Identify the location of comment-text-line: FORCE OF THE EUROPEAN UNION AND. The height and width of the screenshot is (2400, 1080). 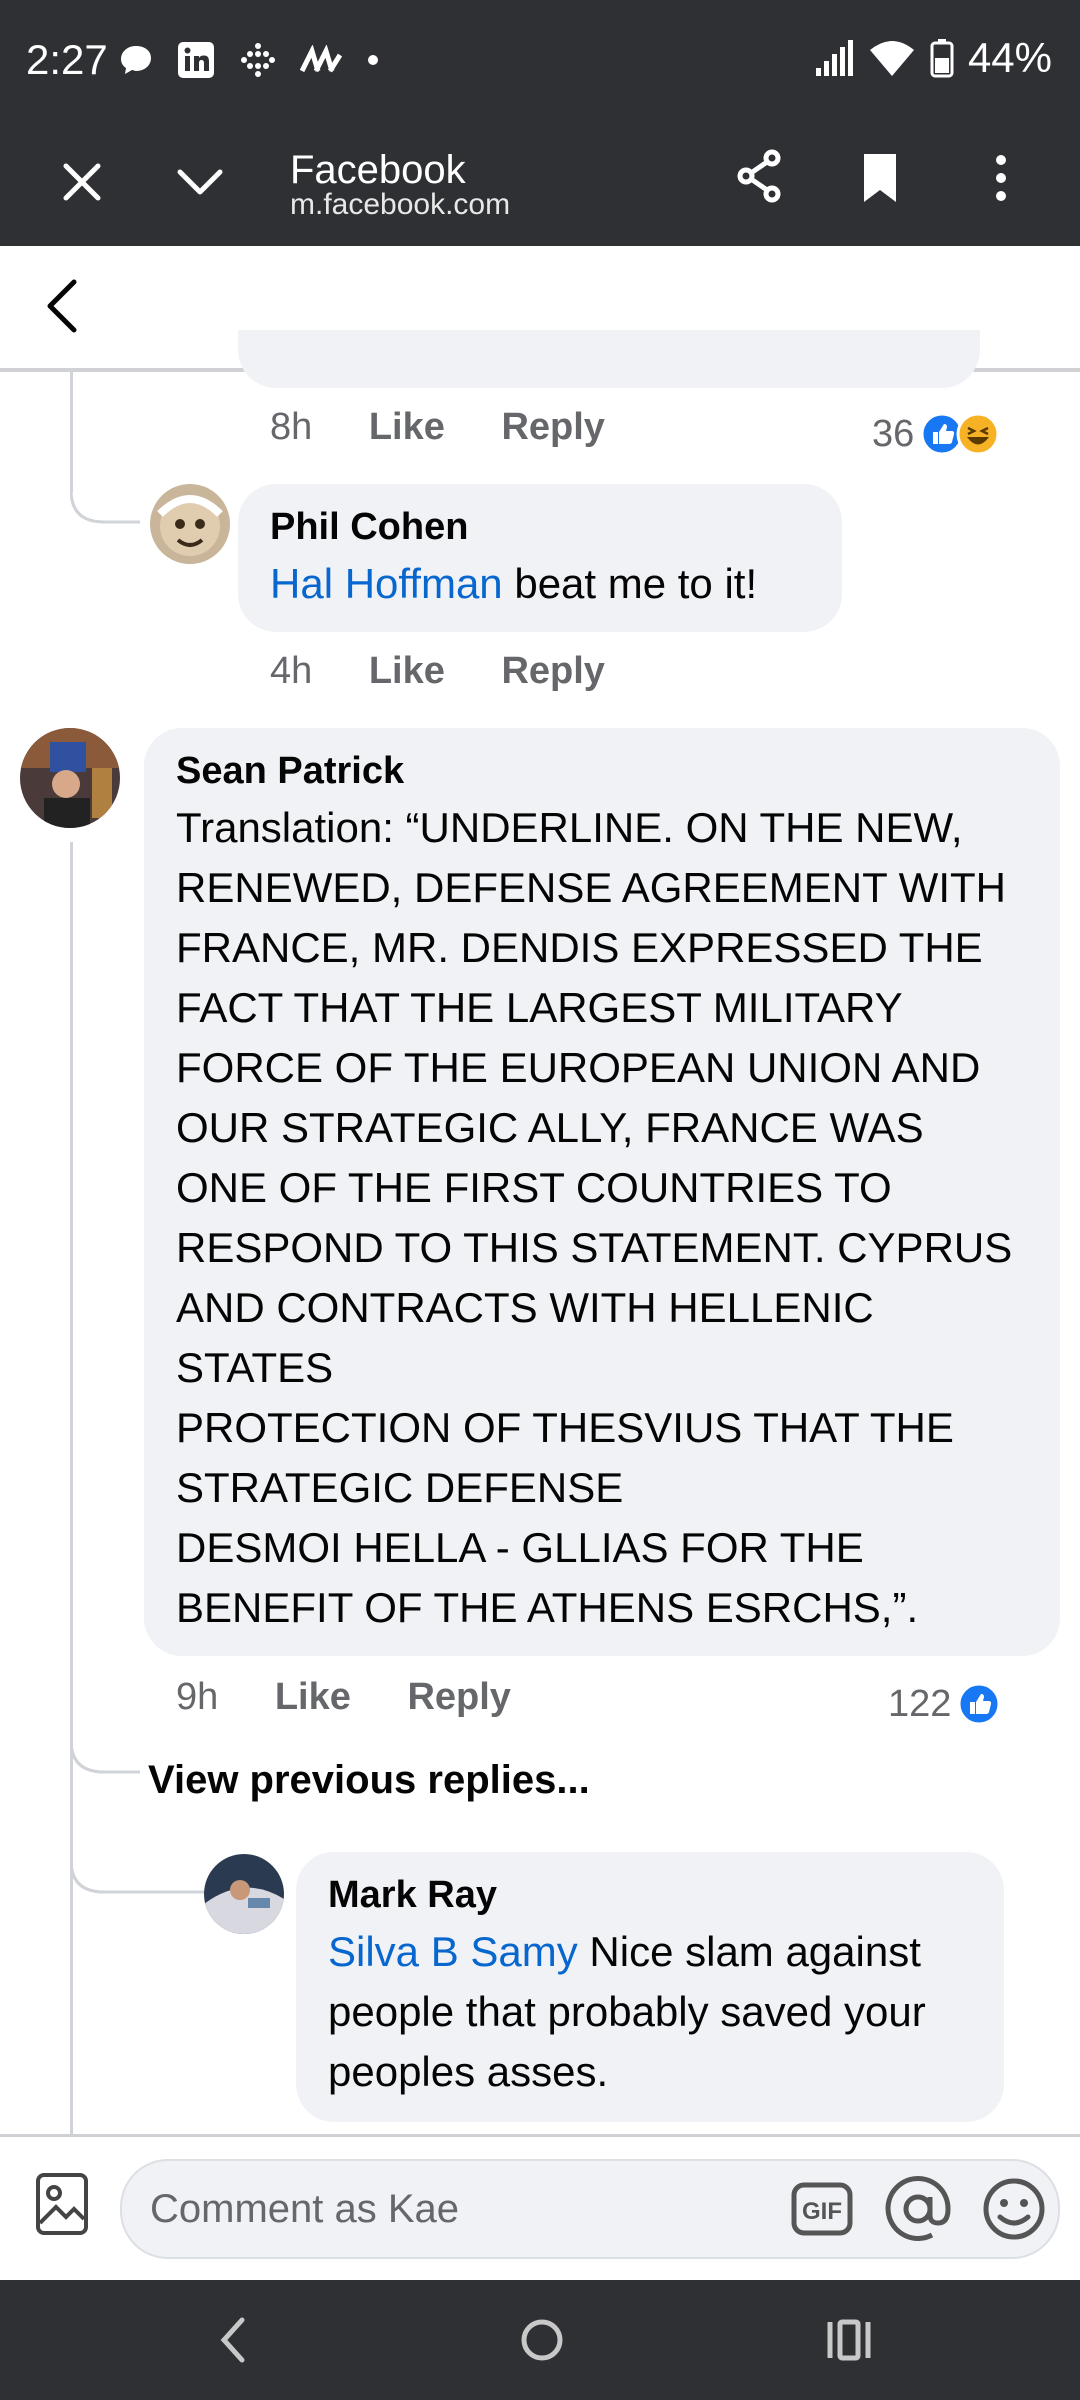
(578, 1067).